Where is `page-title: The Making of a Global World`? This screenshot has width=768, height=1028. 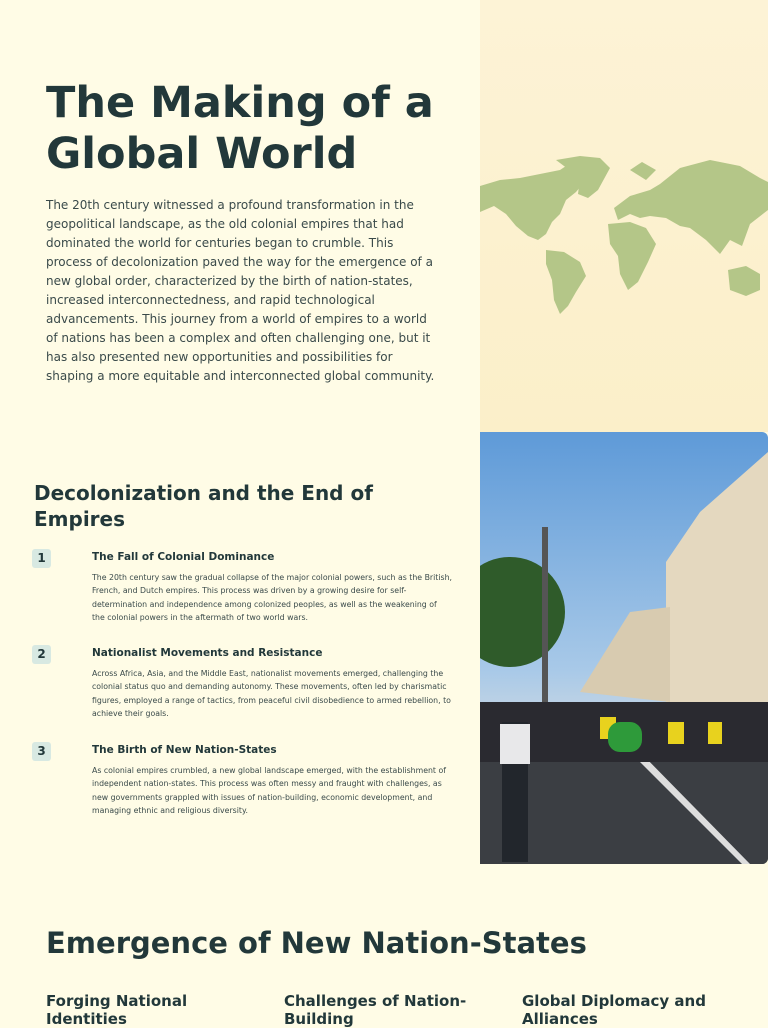 page-title: The Making of a Global World is located at coordinates (240, 128).